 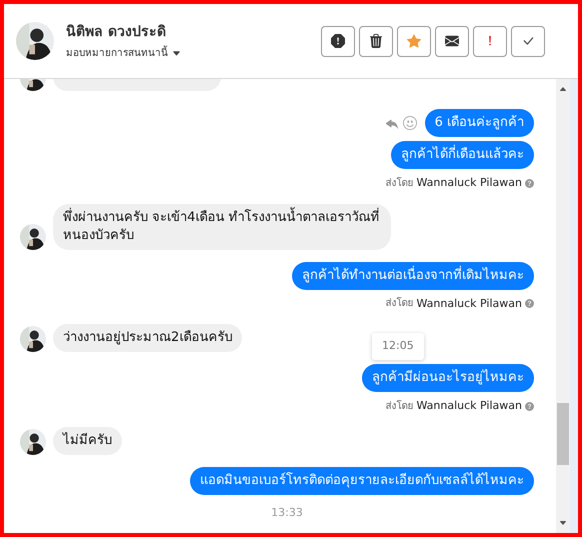 I want to click on message-bubble: ลูกค้ามีผ่อนอะไรอยู่ไหมคะ, so click(x=448, y=378).